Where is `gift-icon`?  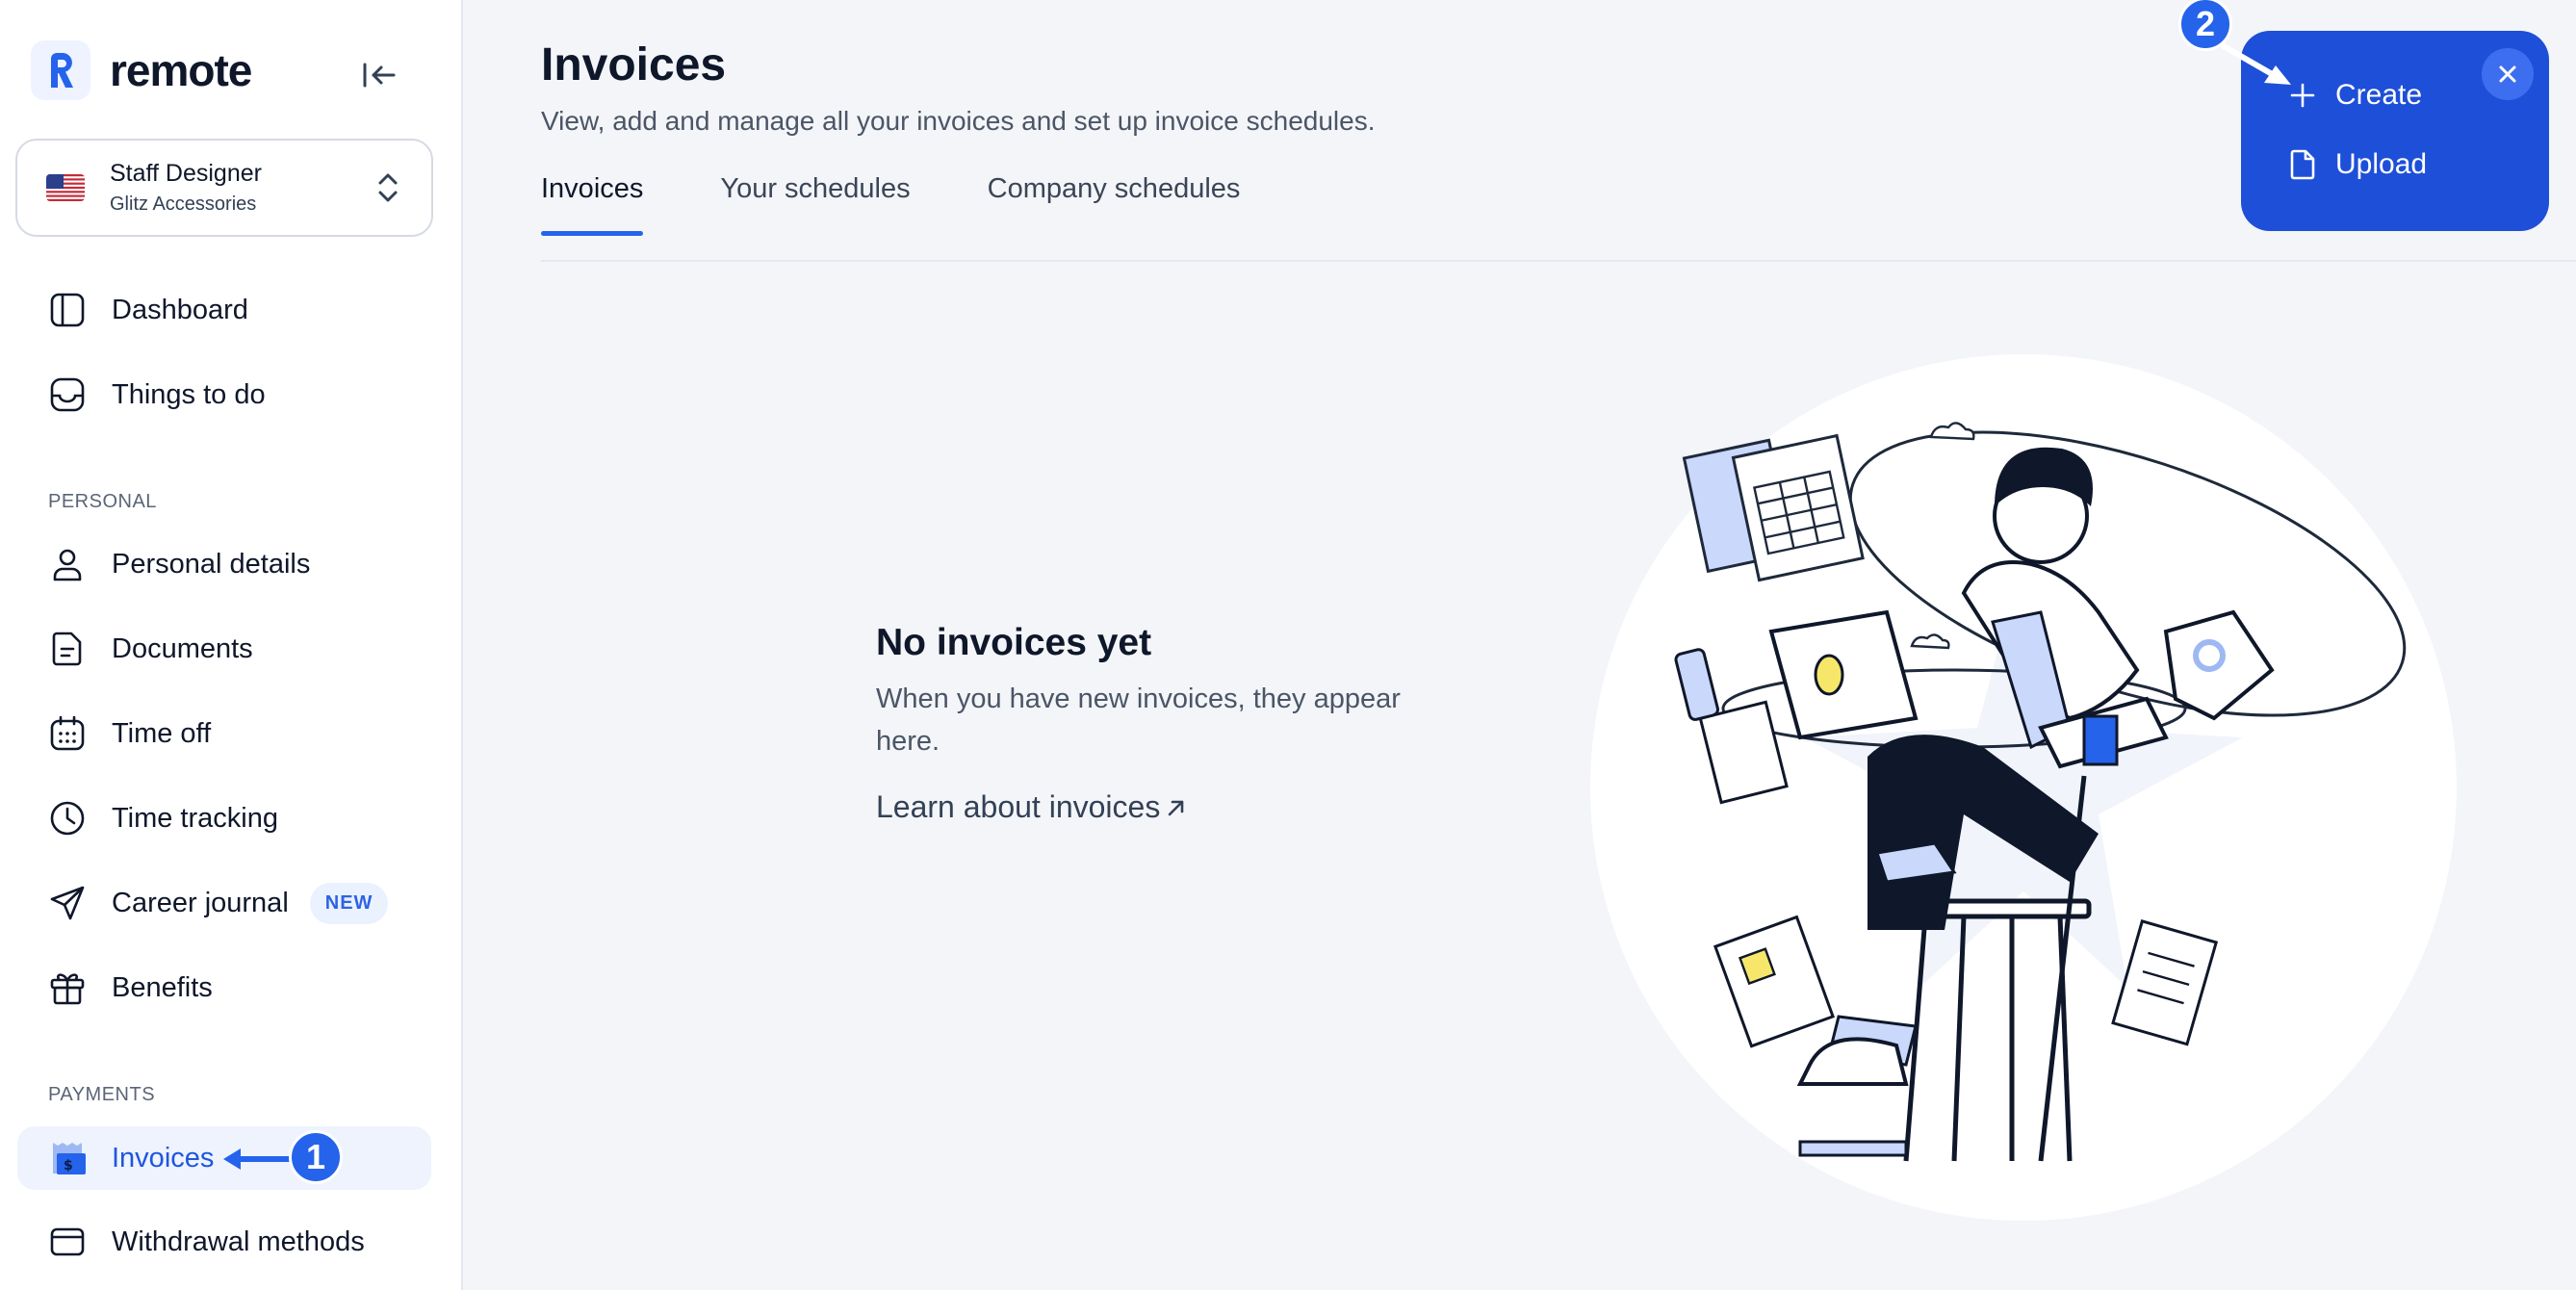
gift-icon is located at coordinates (67, 987).